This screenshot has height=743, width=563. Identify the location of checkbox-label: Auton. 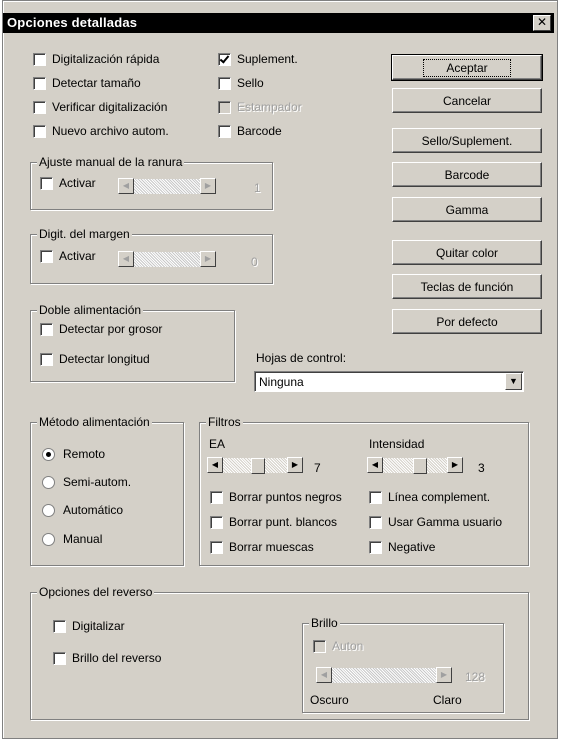
(348, 646).